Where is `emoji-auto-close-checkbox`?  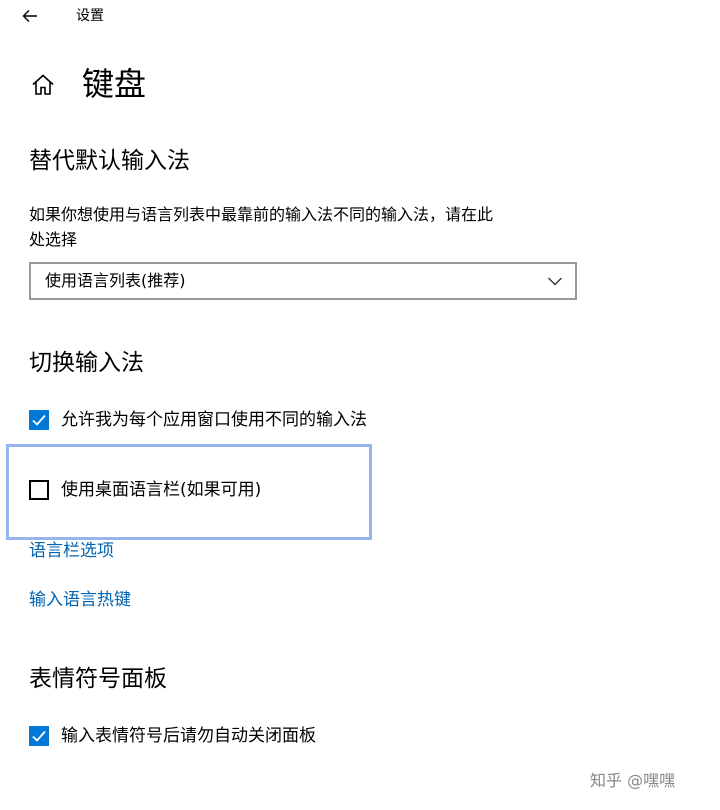 emoji-auto-close-checkbox is located at coordinates (39, 736).